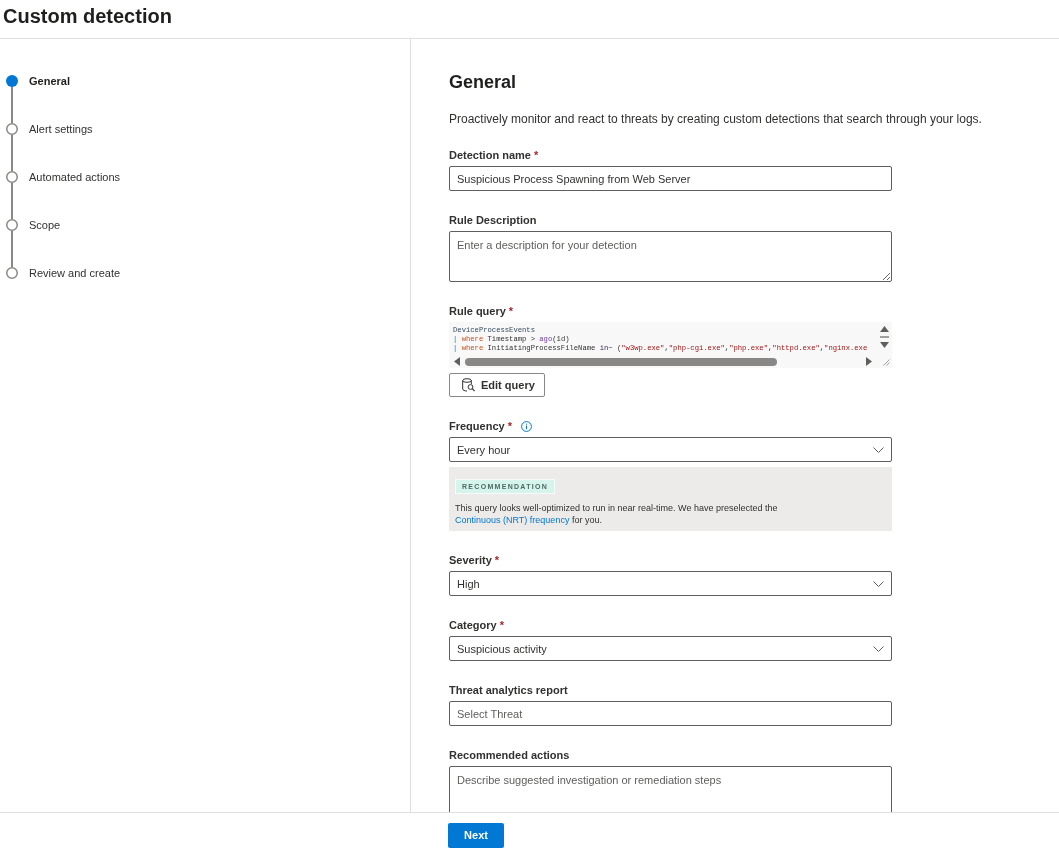 This screenshot has width=1059, height=857. I want to click on field-label: Recommended actions, so click(509, 755).